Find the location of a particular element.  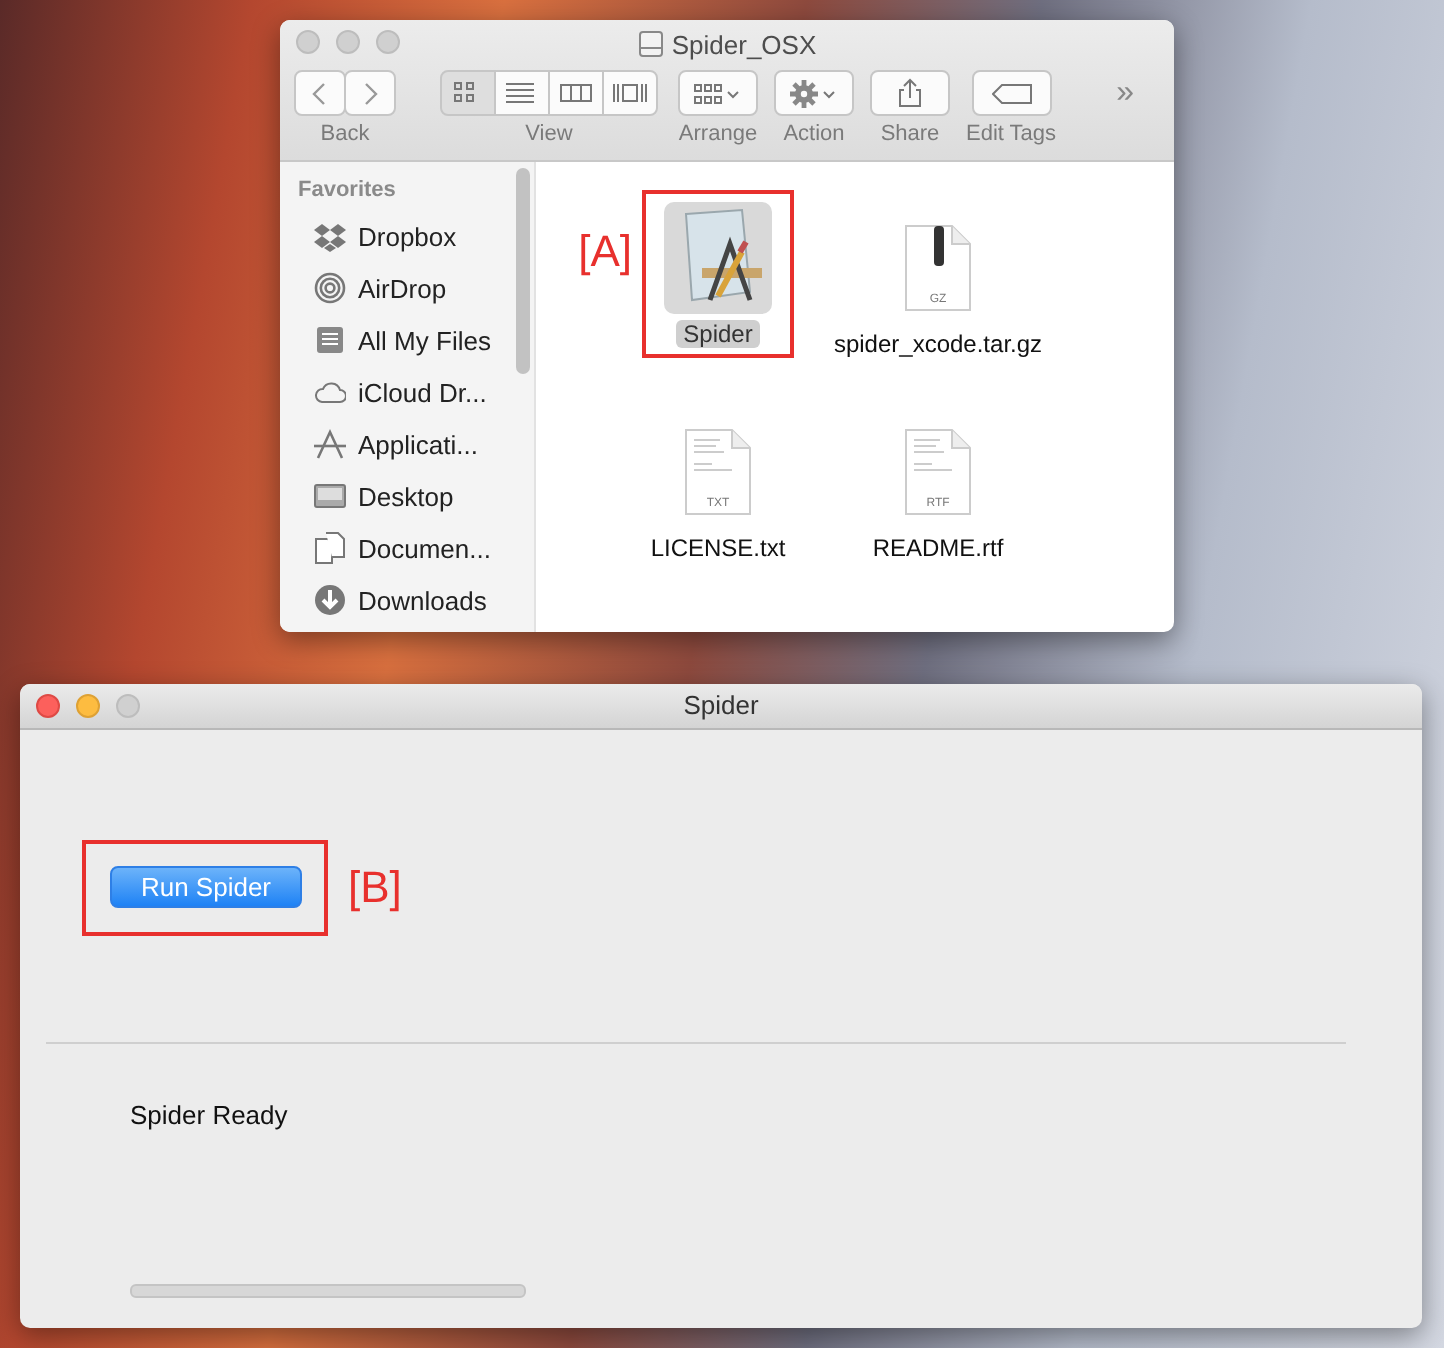

share-icon is located at coordinates (910, 93).